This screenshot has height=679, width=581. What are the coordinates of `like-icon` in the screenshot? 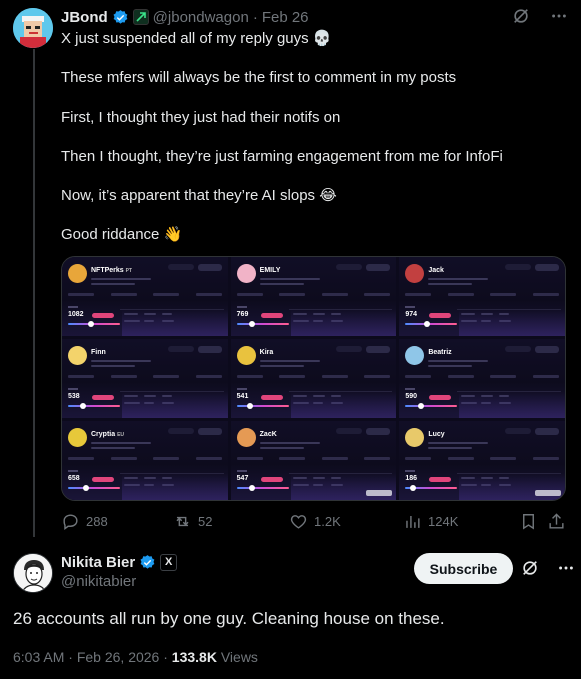 It's located at (298, 521).